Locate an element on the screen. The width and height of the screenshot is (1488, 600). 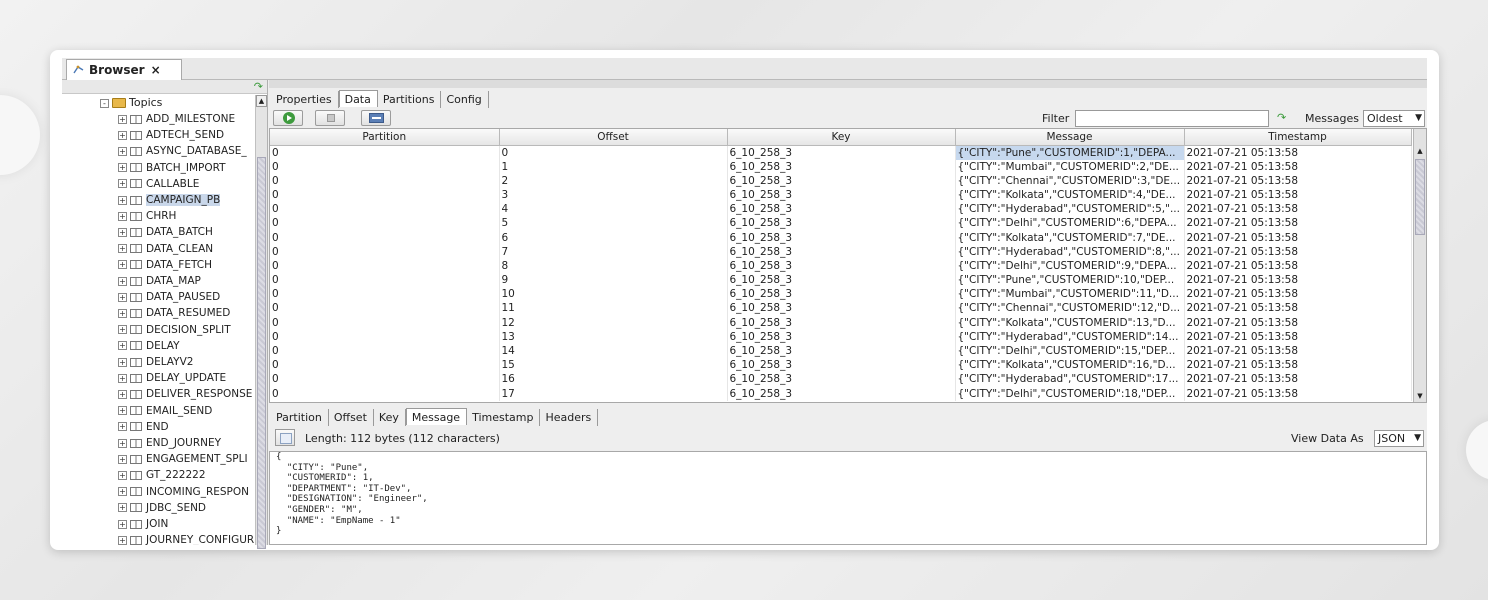
refresh-icon: ↷ is located at coordinates (258, 86).